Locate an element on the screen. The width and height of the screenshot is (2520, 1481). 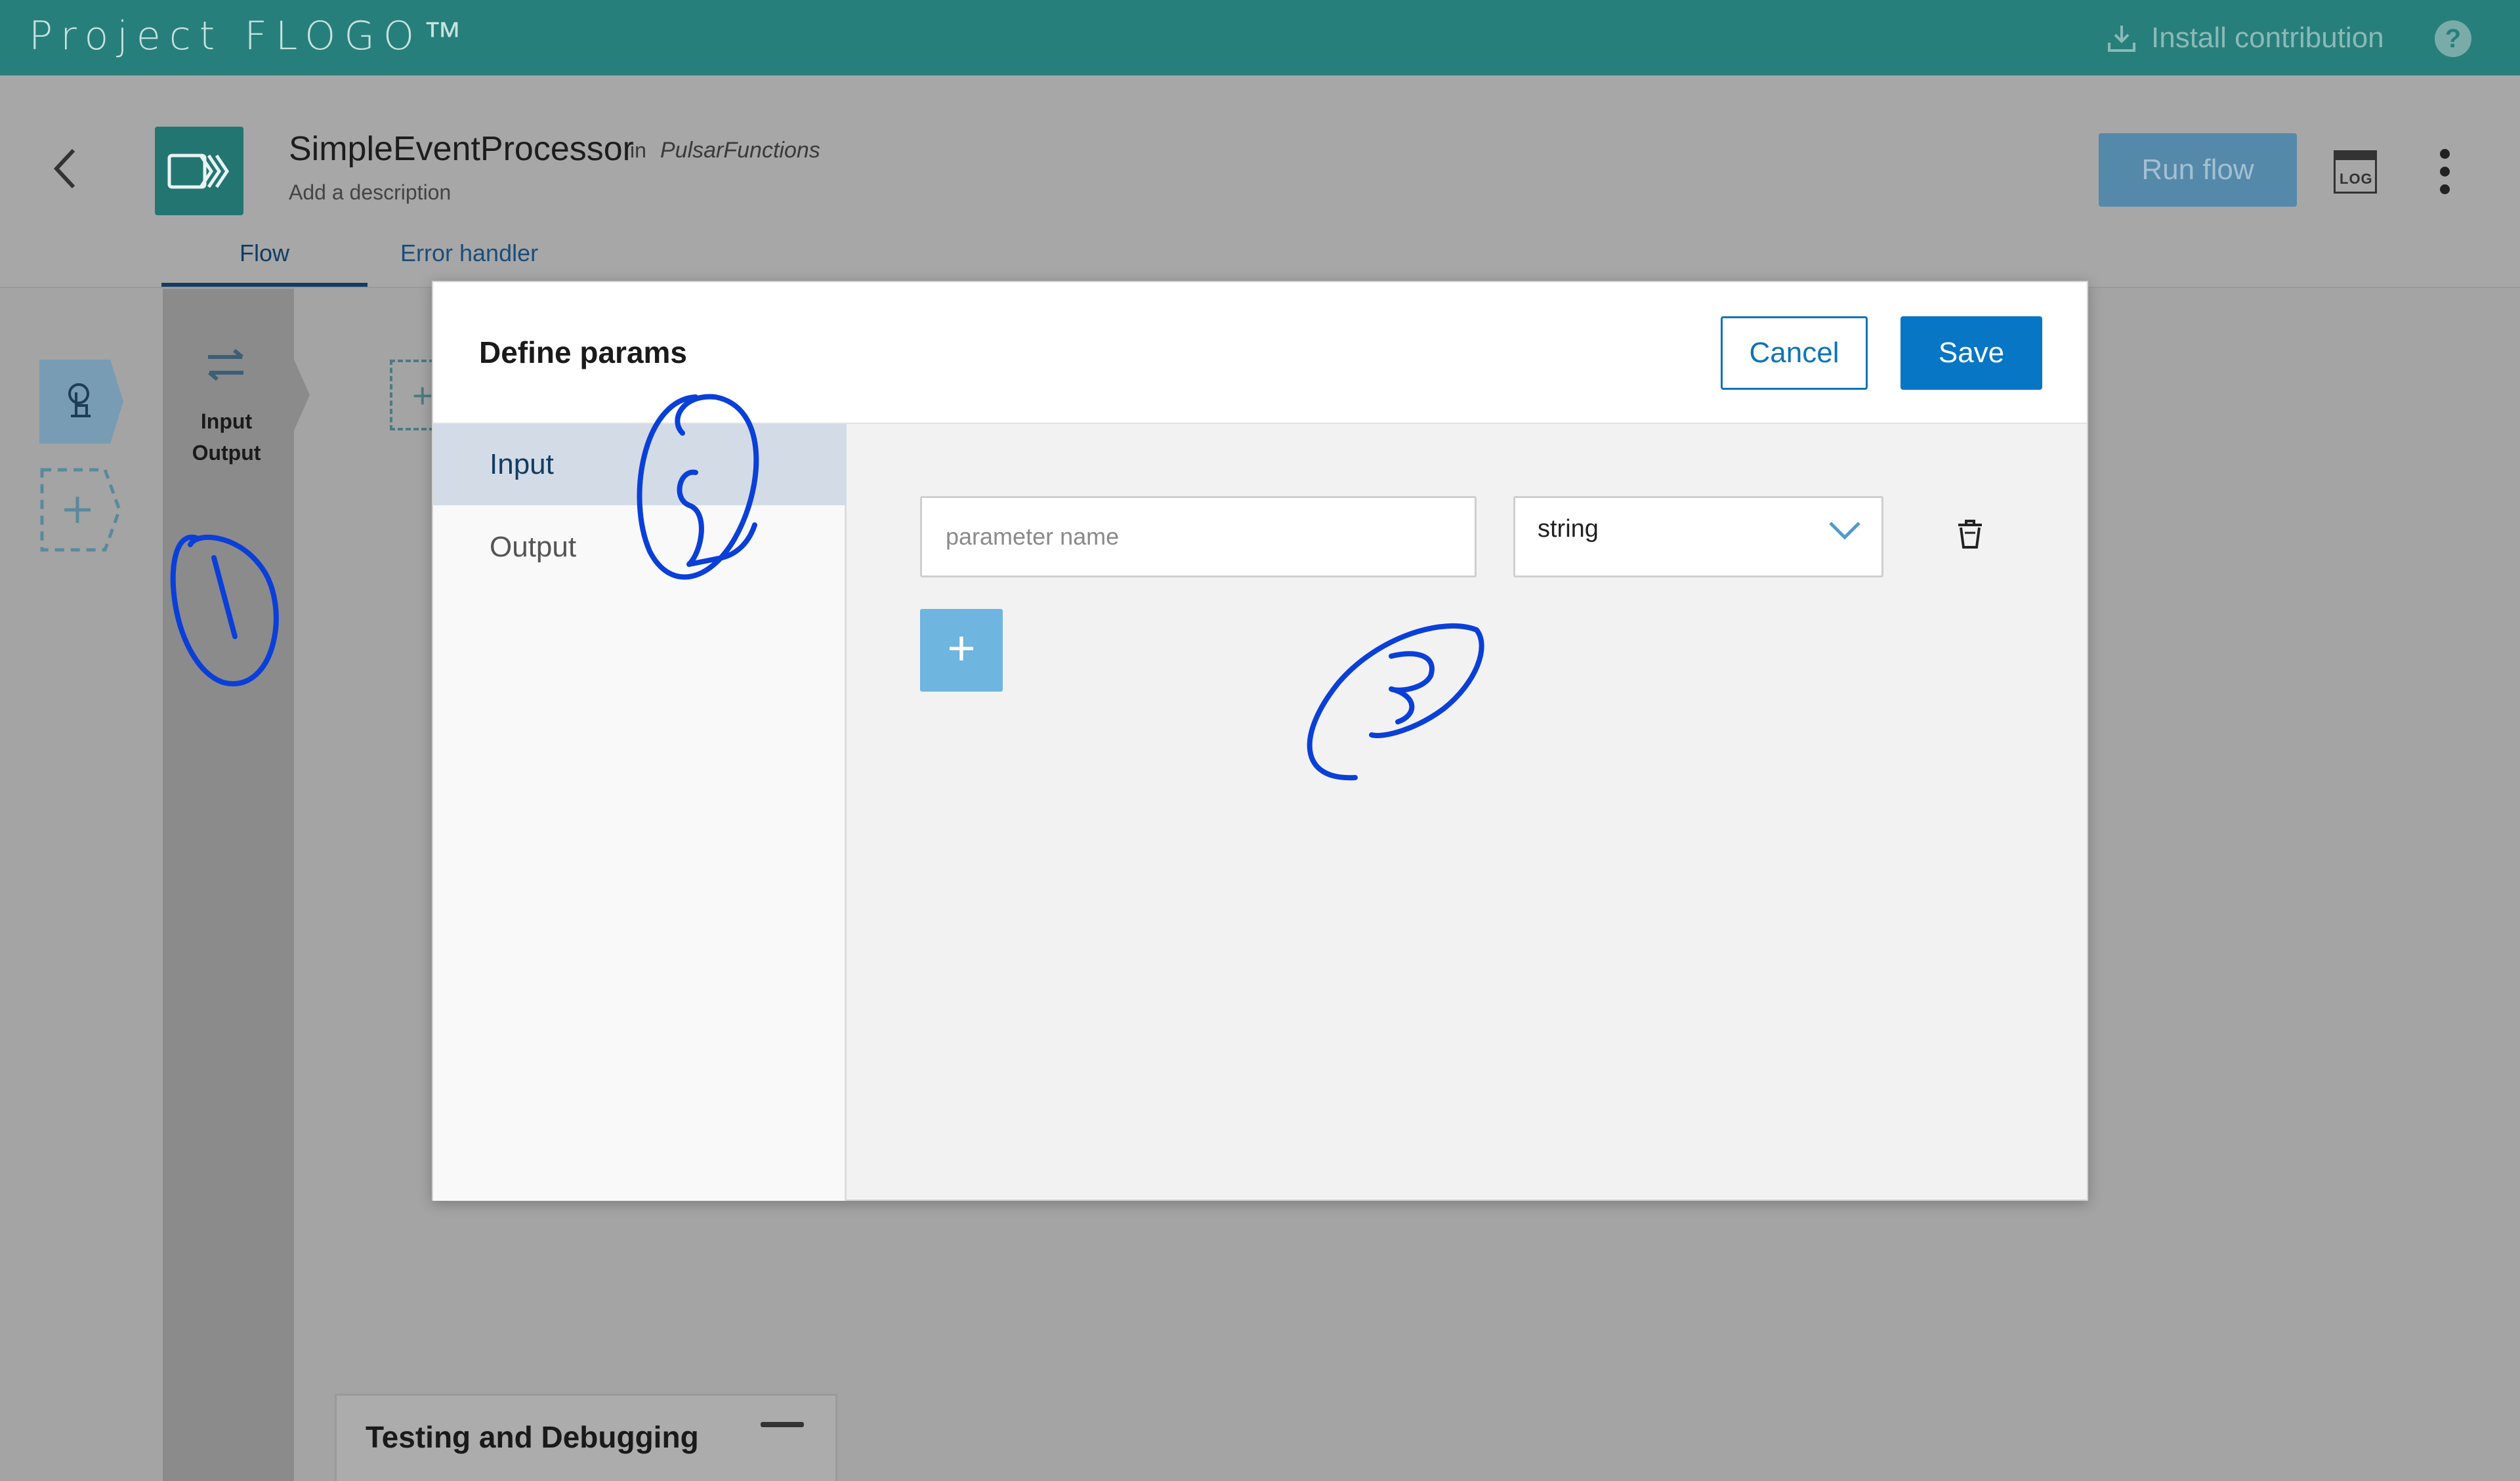
annotation-1-mark is located at coordinates (224, 610).